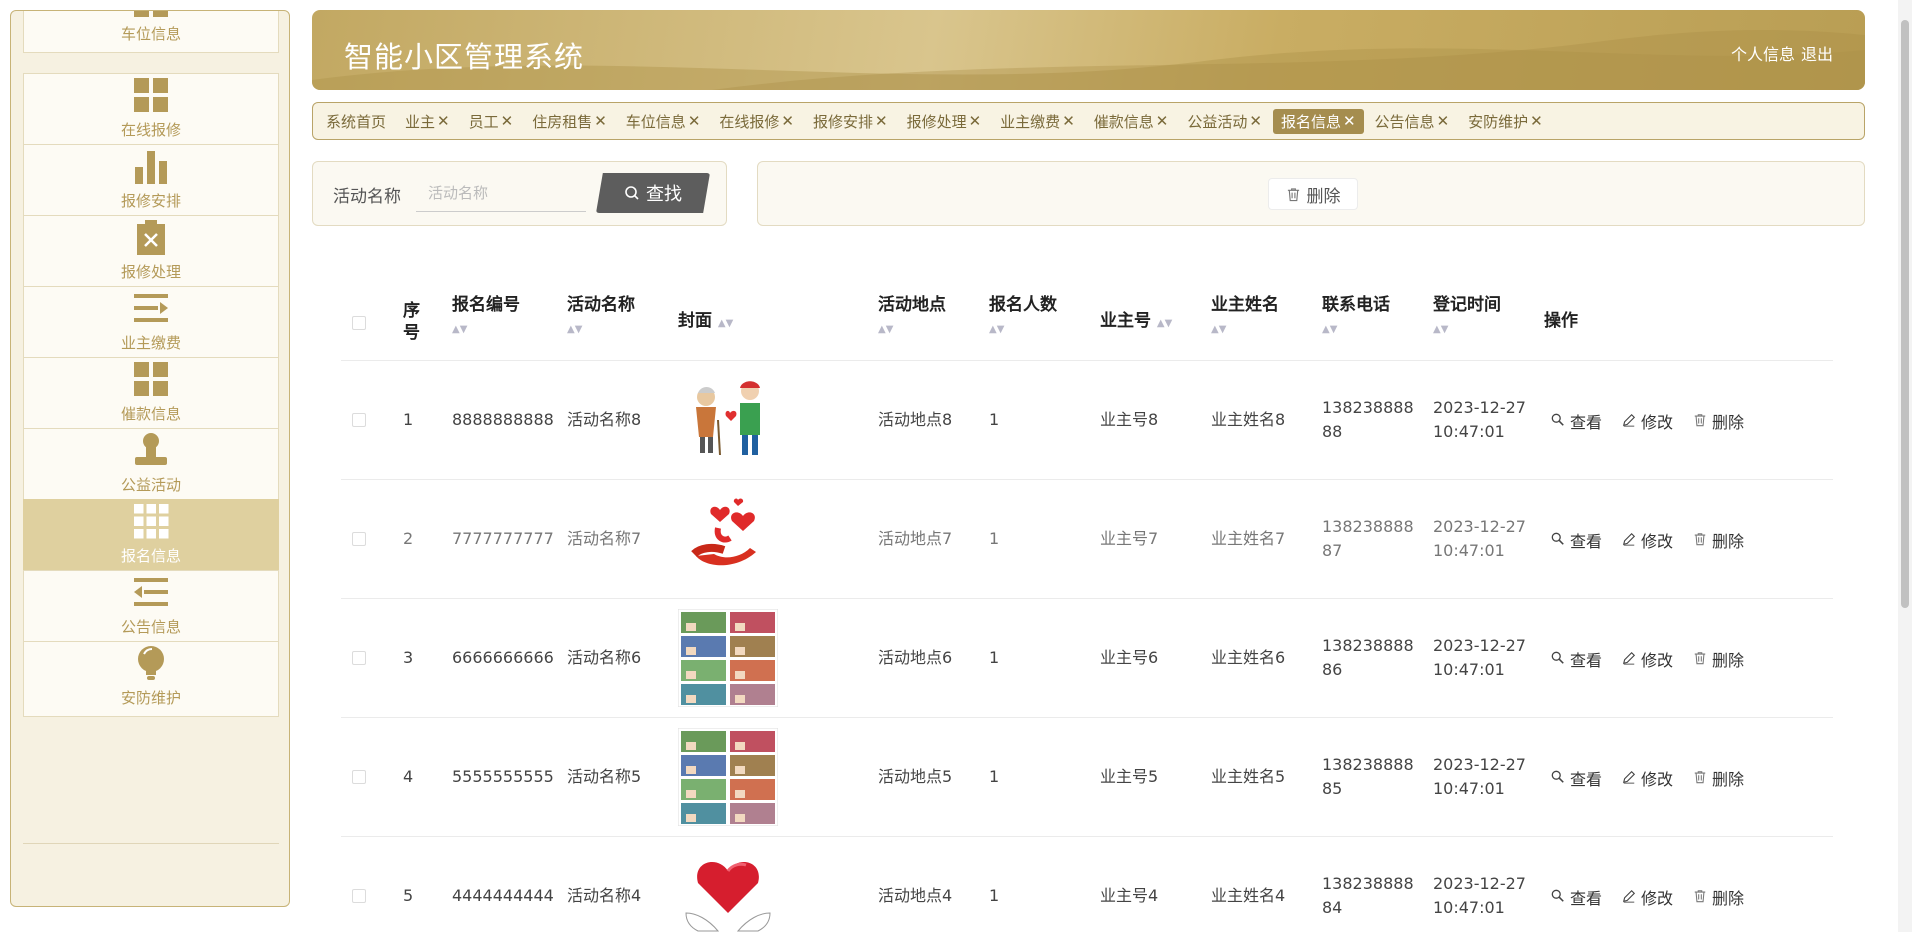 This screenshot has width=1912, height=932. Describe the element at coordinates (912, 316) in the screenshot. I see `col-location: 活动地点 ▲▼` at that location.